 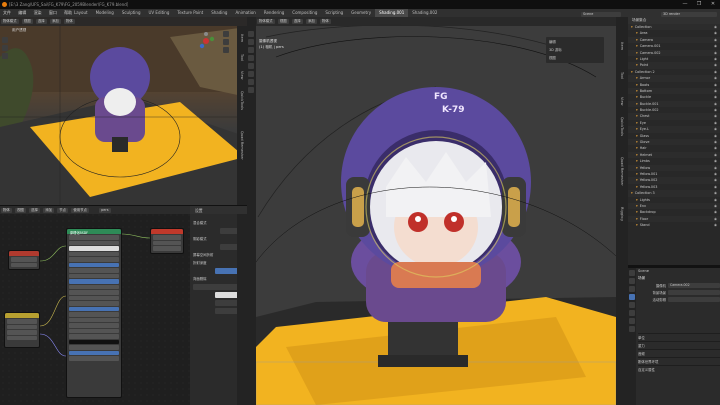 I want to click on n-panel-3d-cursor: 3D 游标, so click(x=575, y=50).